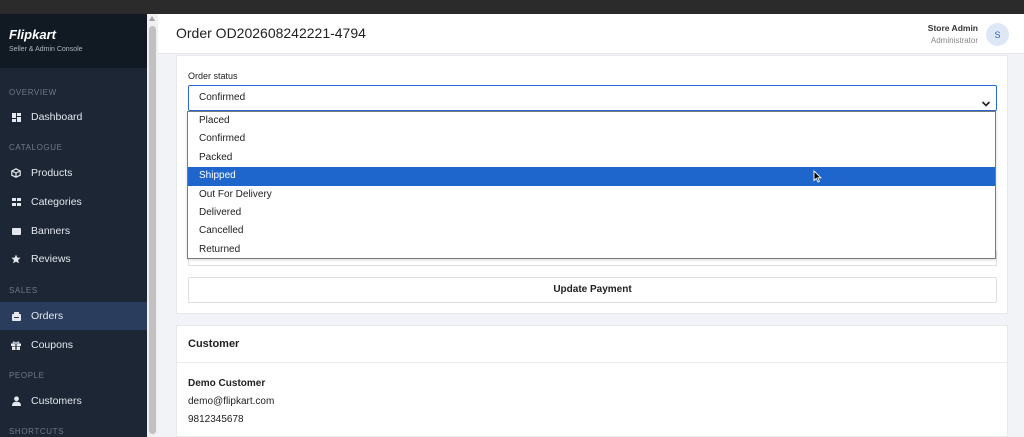 Image resolution: width=1024 pixels, height=437 pixels. What do you see at coordinates (56, 401) in the screenshot?
I see `sidebar-item-label: Customers` at bounding box center [56, 401].